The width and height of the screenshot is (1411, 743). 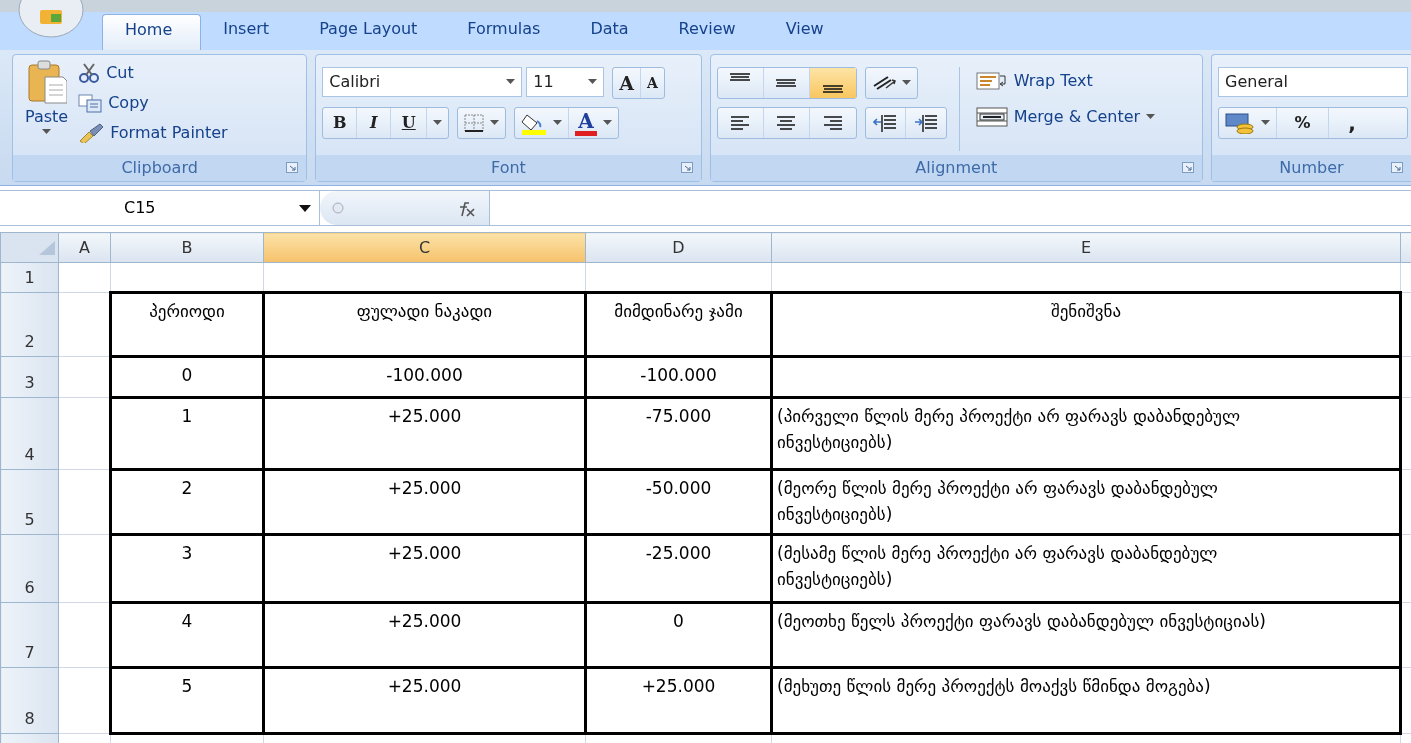 I want to click on money-coins-icon, so click(x=1240, y=123).